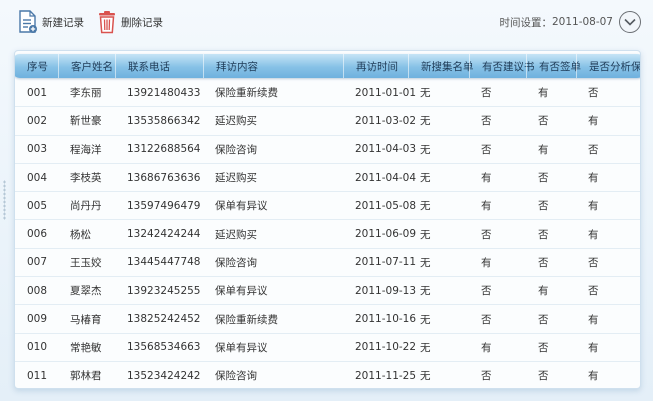  I want to click on table-cell: 李东丽, so click(86, 93).